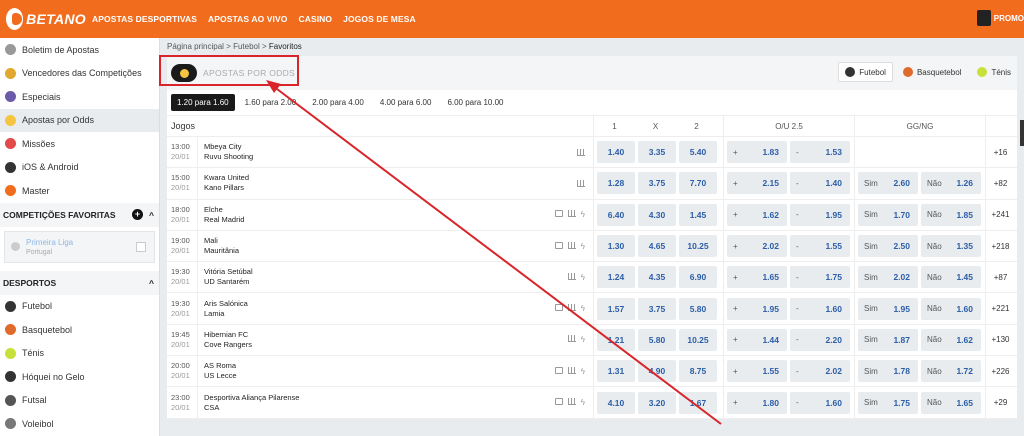 The image size is (1024, 436). I want to click on sport-filter-chip: Futebol, so click(865, 72).